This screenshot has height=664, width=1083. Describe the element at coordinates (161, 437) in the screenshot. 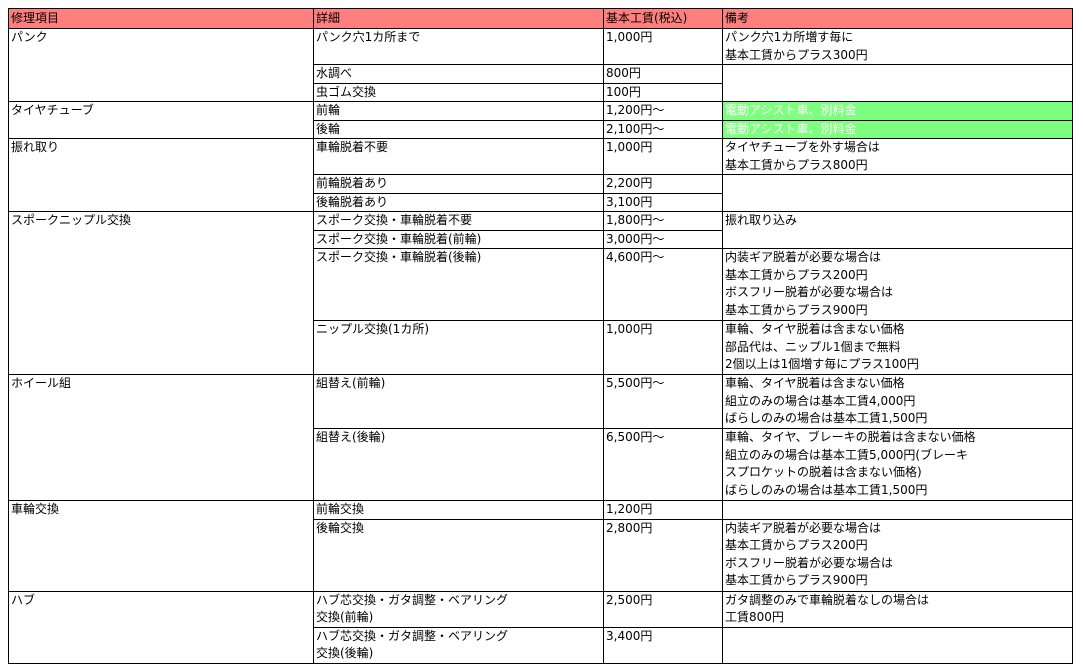

I see `cell-item: ホイール組` at that location.